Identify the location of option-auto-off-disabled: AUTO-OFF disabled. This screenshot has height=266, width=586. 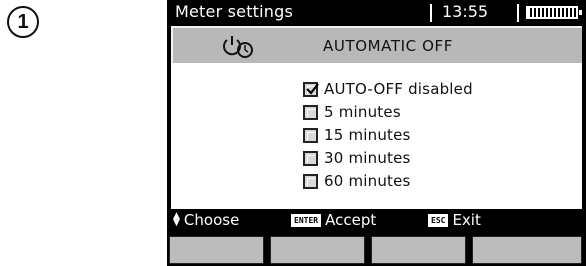
(388, 89).